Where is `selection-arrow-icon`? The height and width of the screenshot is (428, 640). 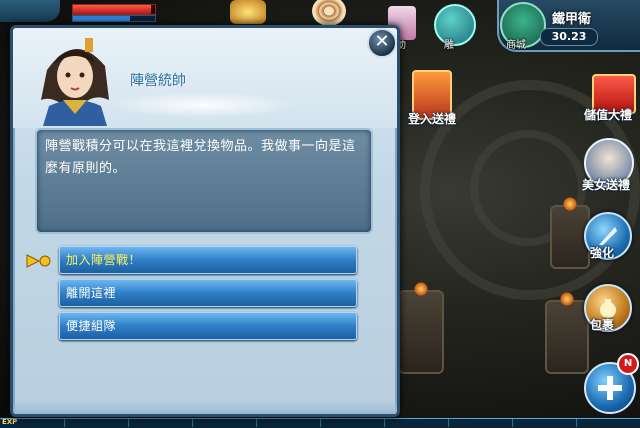 selection-arrow-icon is located at coordinates (38, 261).